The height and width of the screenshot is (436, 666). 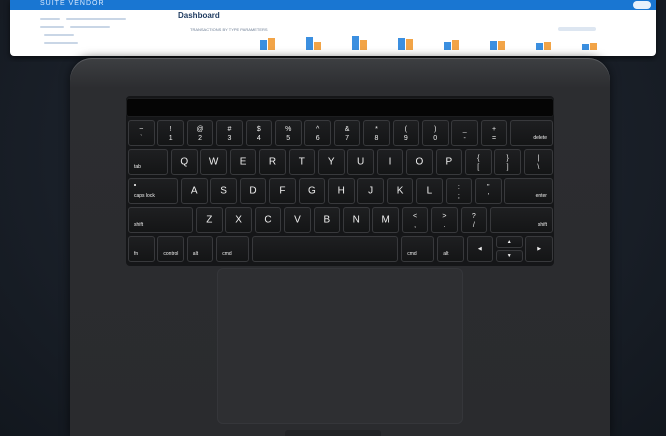 What do you see at coordinates (474, 220) in the screenshot?
I see `key-slash: ? /` at bounding box center [474, 220].